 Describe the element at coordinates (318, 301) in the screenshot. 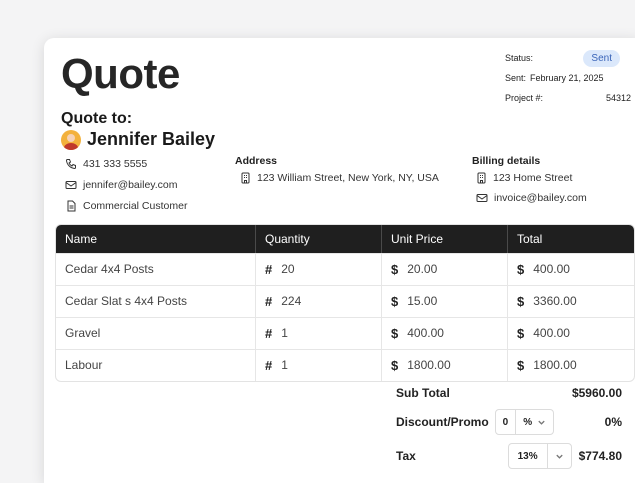

I see `item-quantity: #224` at that location.